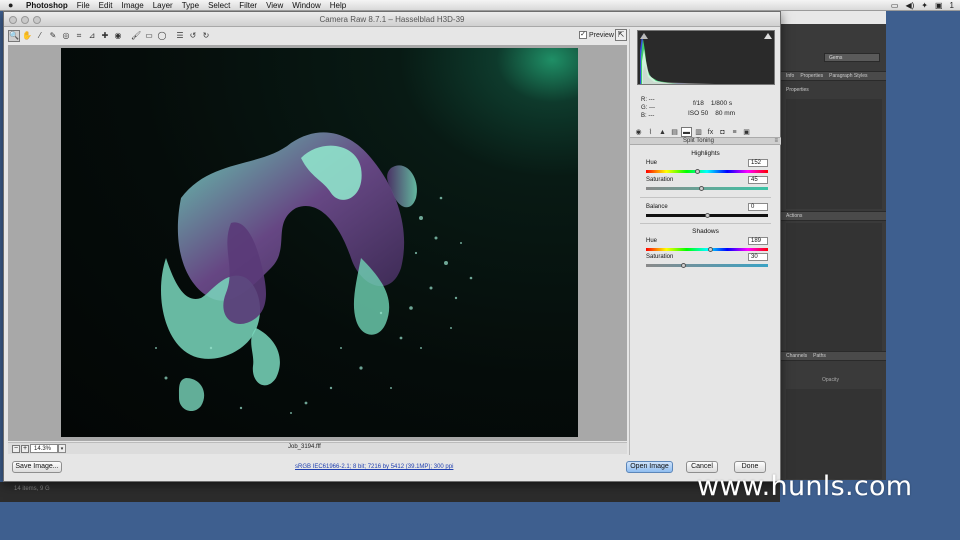 The height and width of the screenshot is (540, 960). Describe the element at coordinates (848, 76) in the screenshot. I see `tab-paragraph-styles: Paragraph Styles` at that location.